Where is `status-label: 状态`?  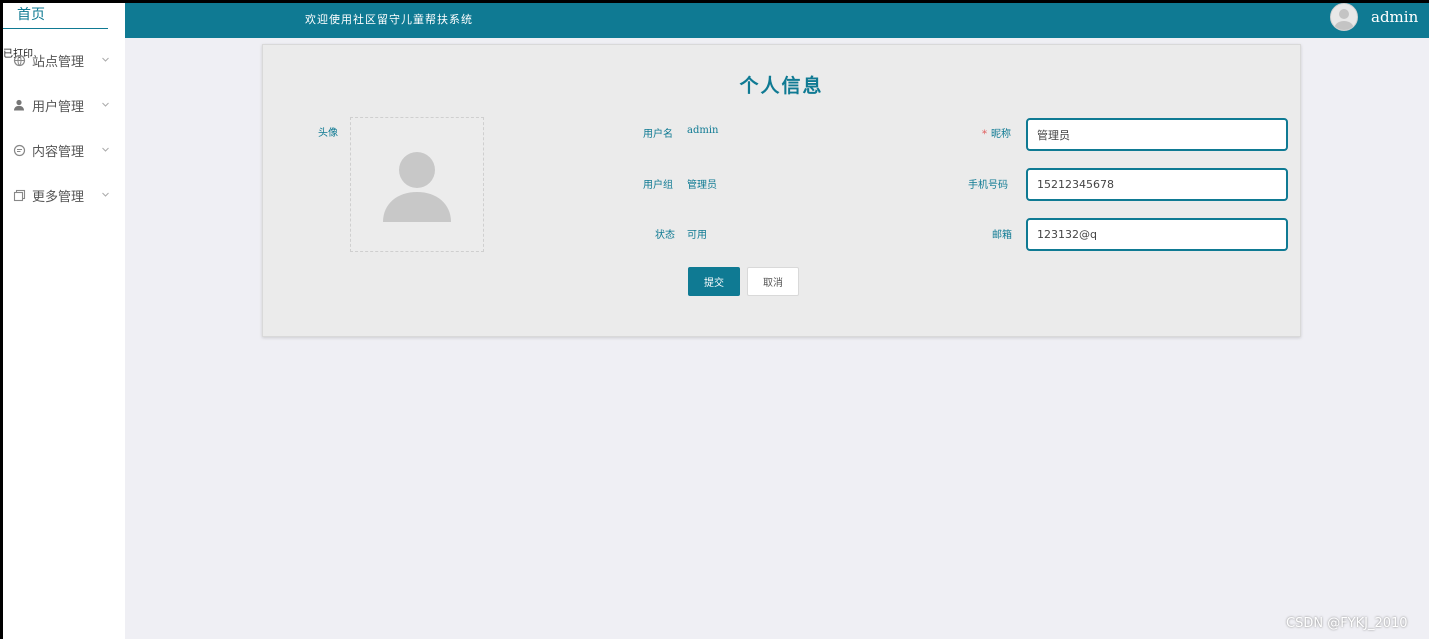
status-label: 状态 is located at coordinates (665, 235).